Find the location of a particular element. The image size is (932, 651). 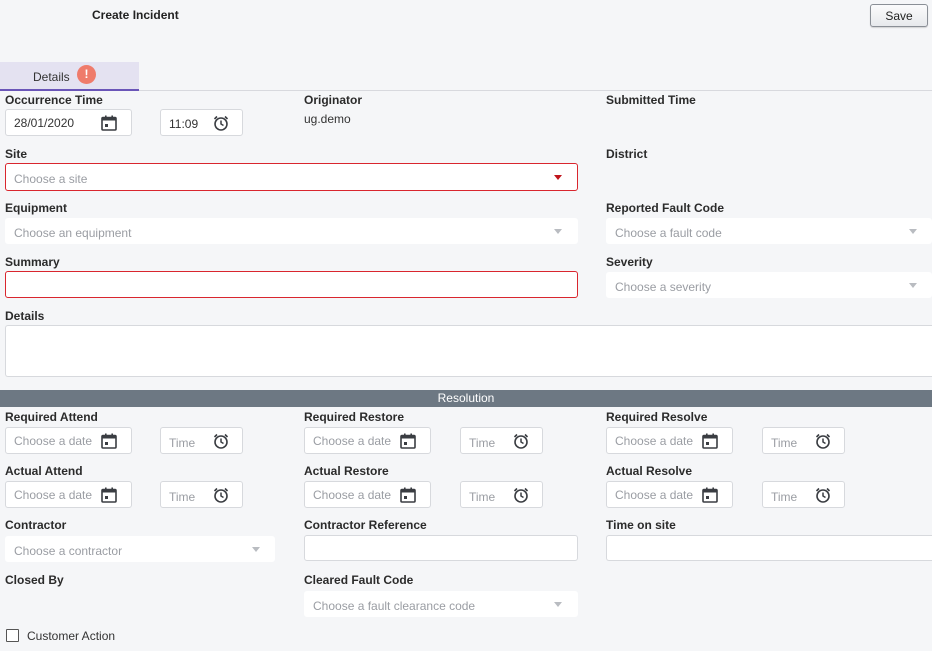

customer-action-label: Customer Action is located at coordinates (71, 636).